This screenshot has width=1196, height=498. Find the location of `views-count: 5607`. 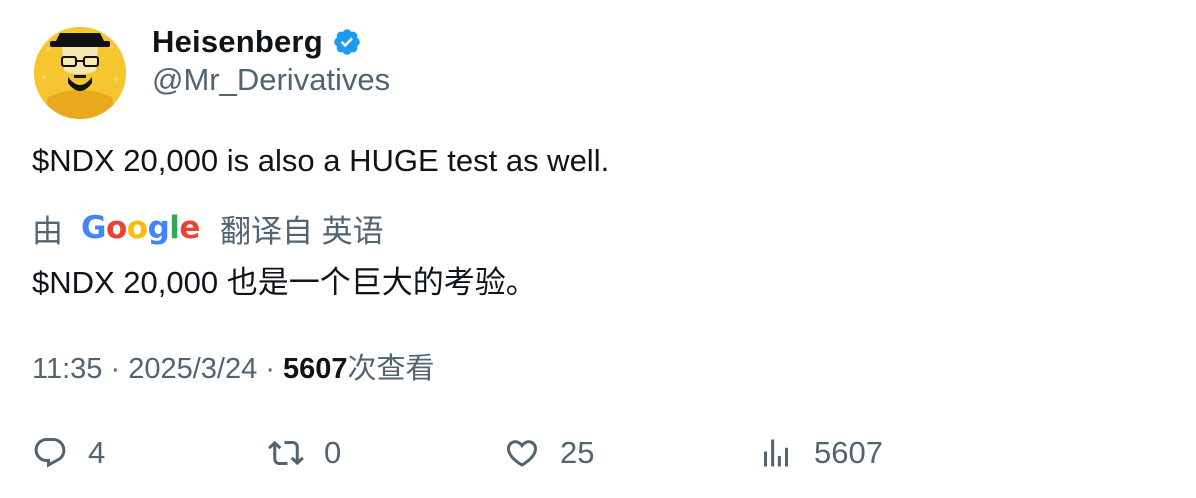

views-count: 5607 is located at coordinates (315, 369).